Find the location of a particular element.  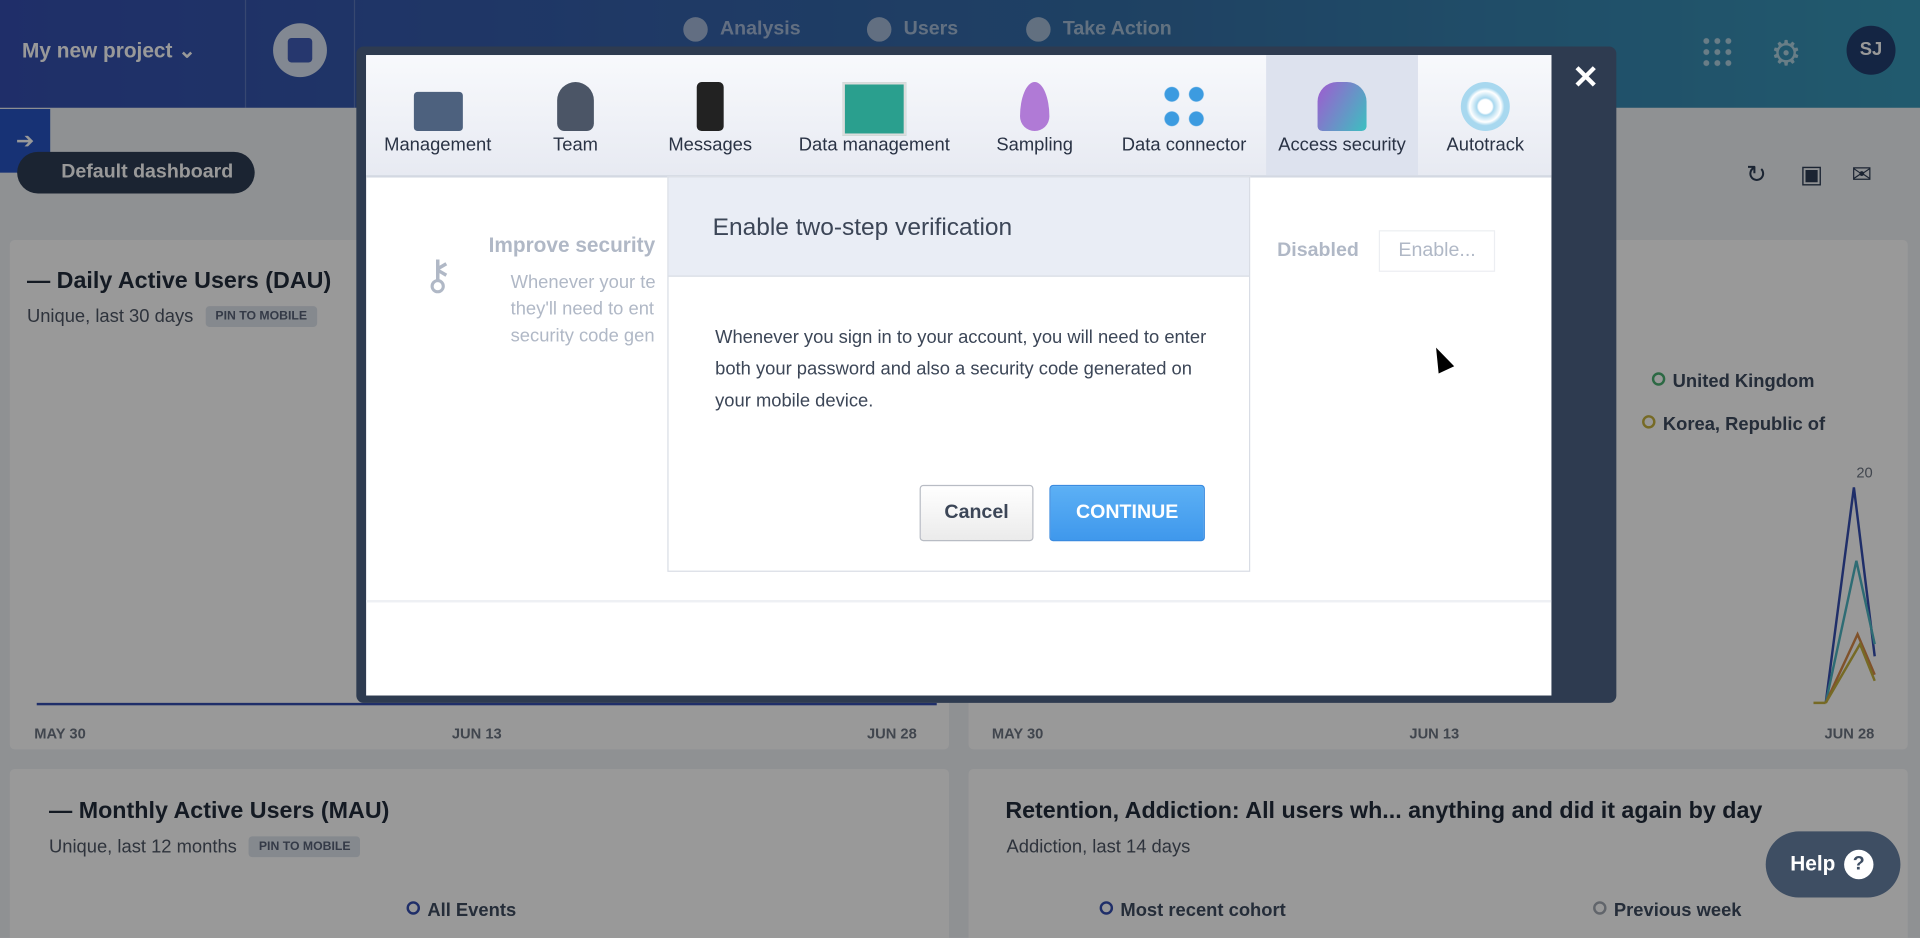

folder-icon is located at coordinates (438, 111).